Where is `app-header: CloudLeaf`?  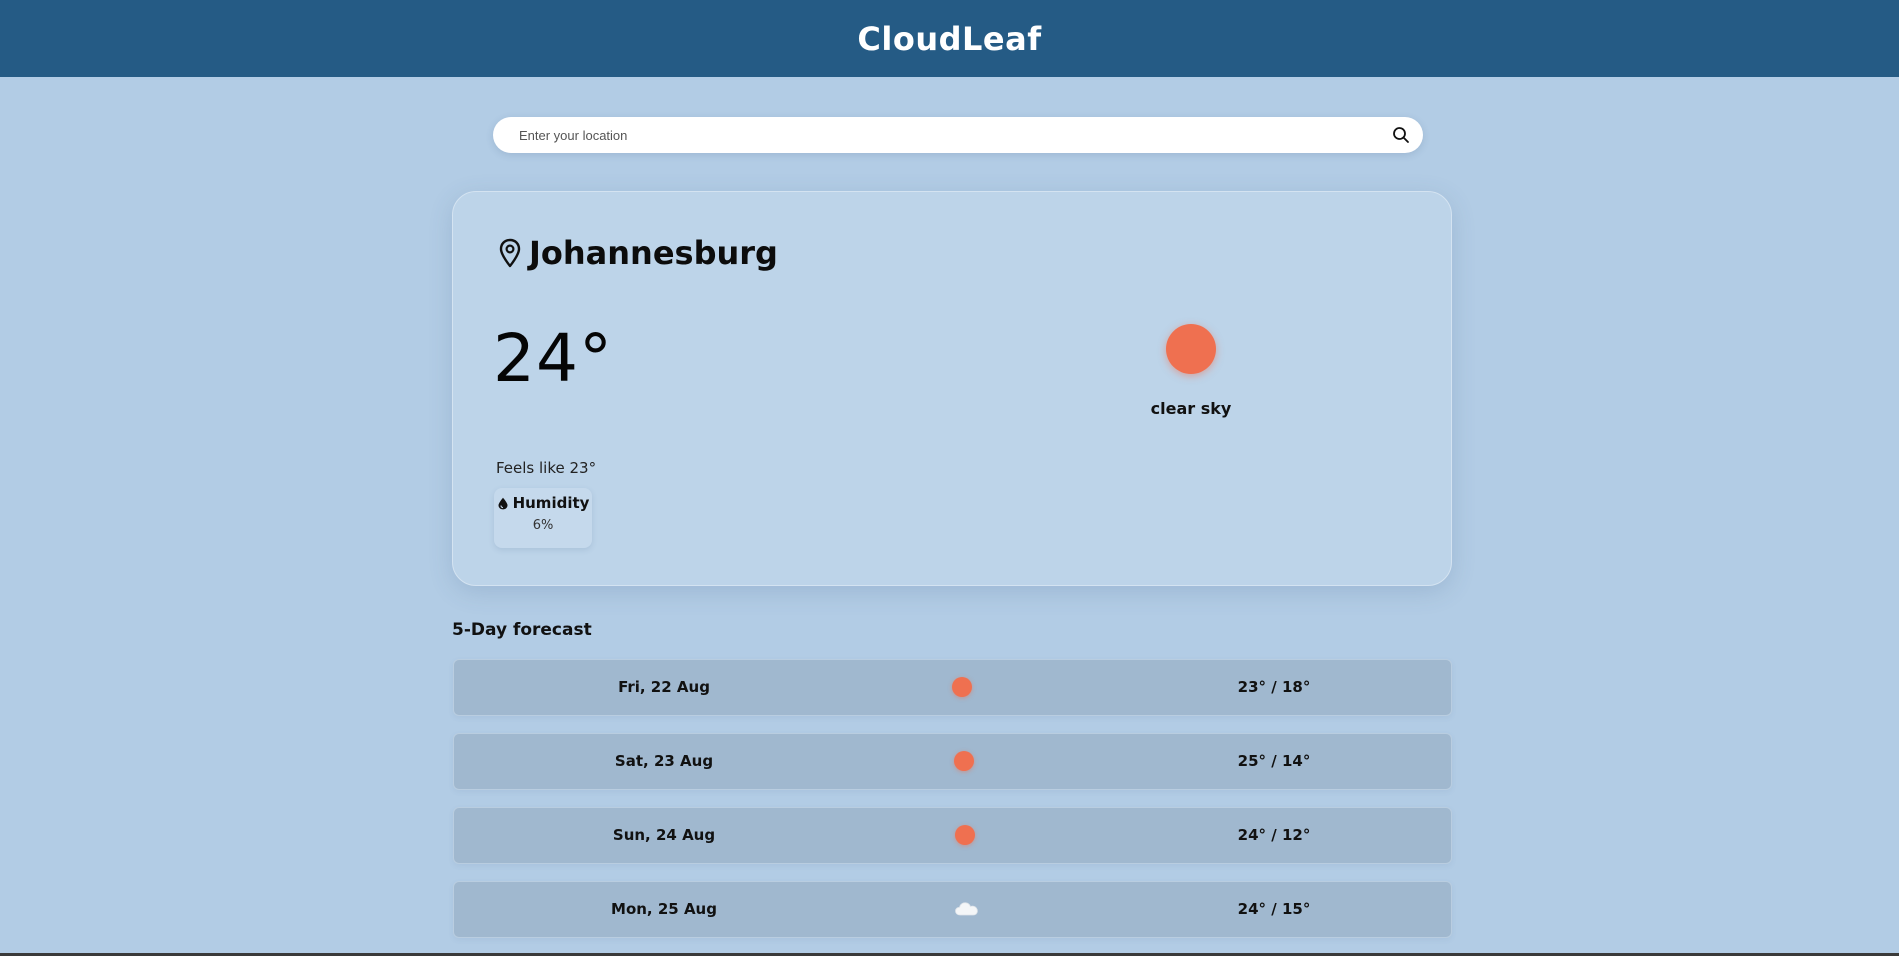
app-header: CloudLeaf is located at coordinates (949, 38).